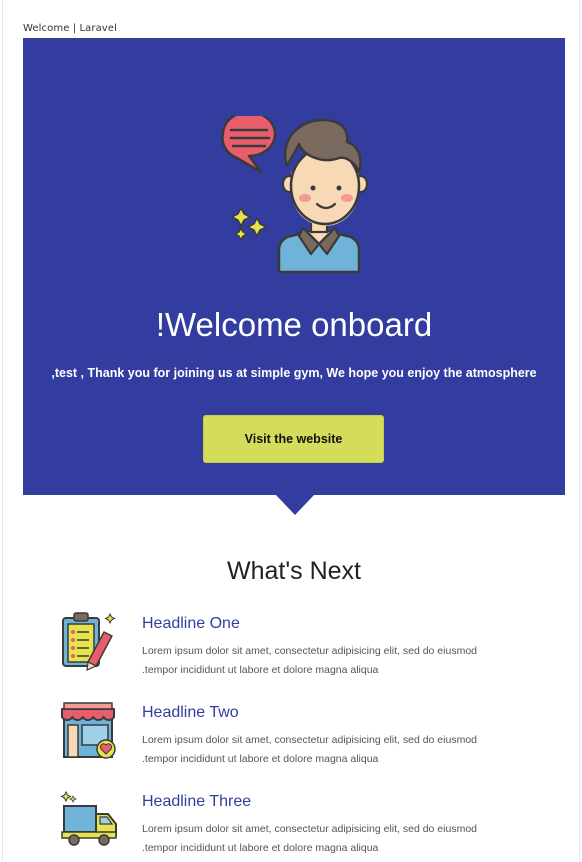  What do you see at coordinates (190, 712) in the screenshot?
I see `feature-heading: Headline Two` at bounding box center [190, 712].